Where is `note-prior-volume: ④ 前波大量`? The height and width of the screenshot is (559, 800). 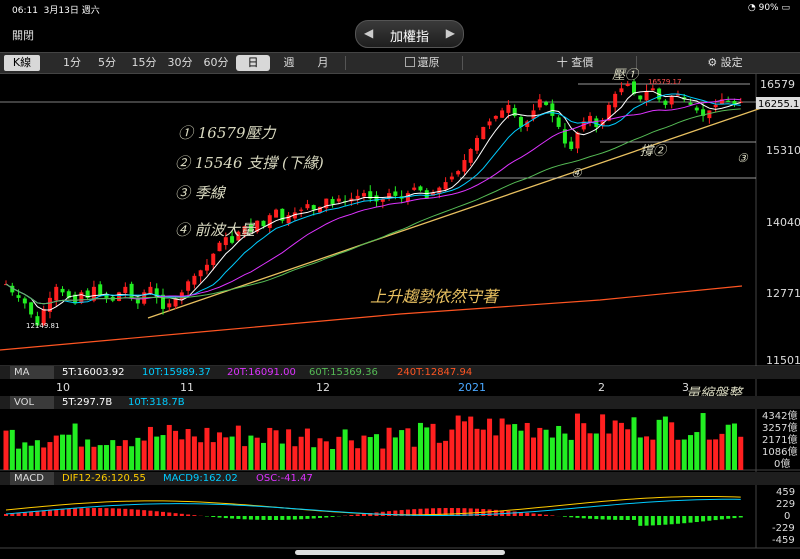
note-prior-volume: ④ 前波大量 is located at coordinates (216, 230).